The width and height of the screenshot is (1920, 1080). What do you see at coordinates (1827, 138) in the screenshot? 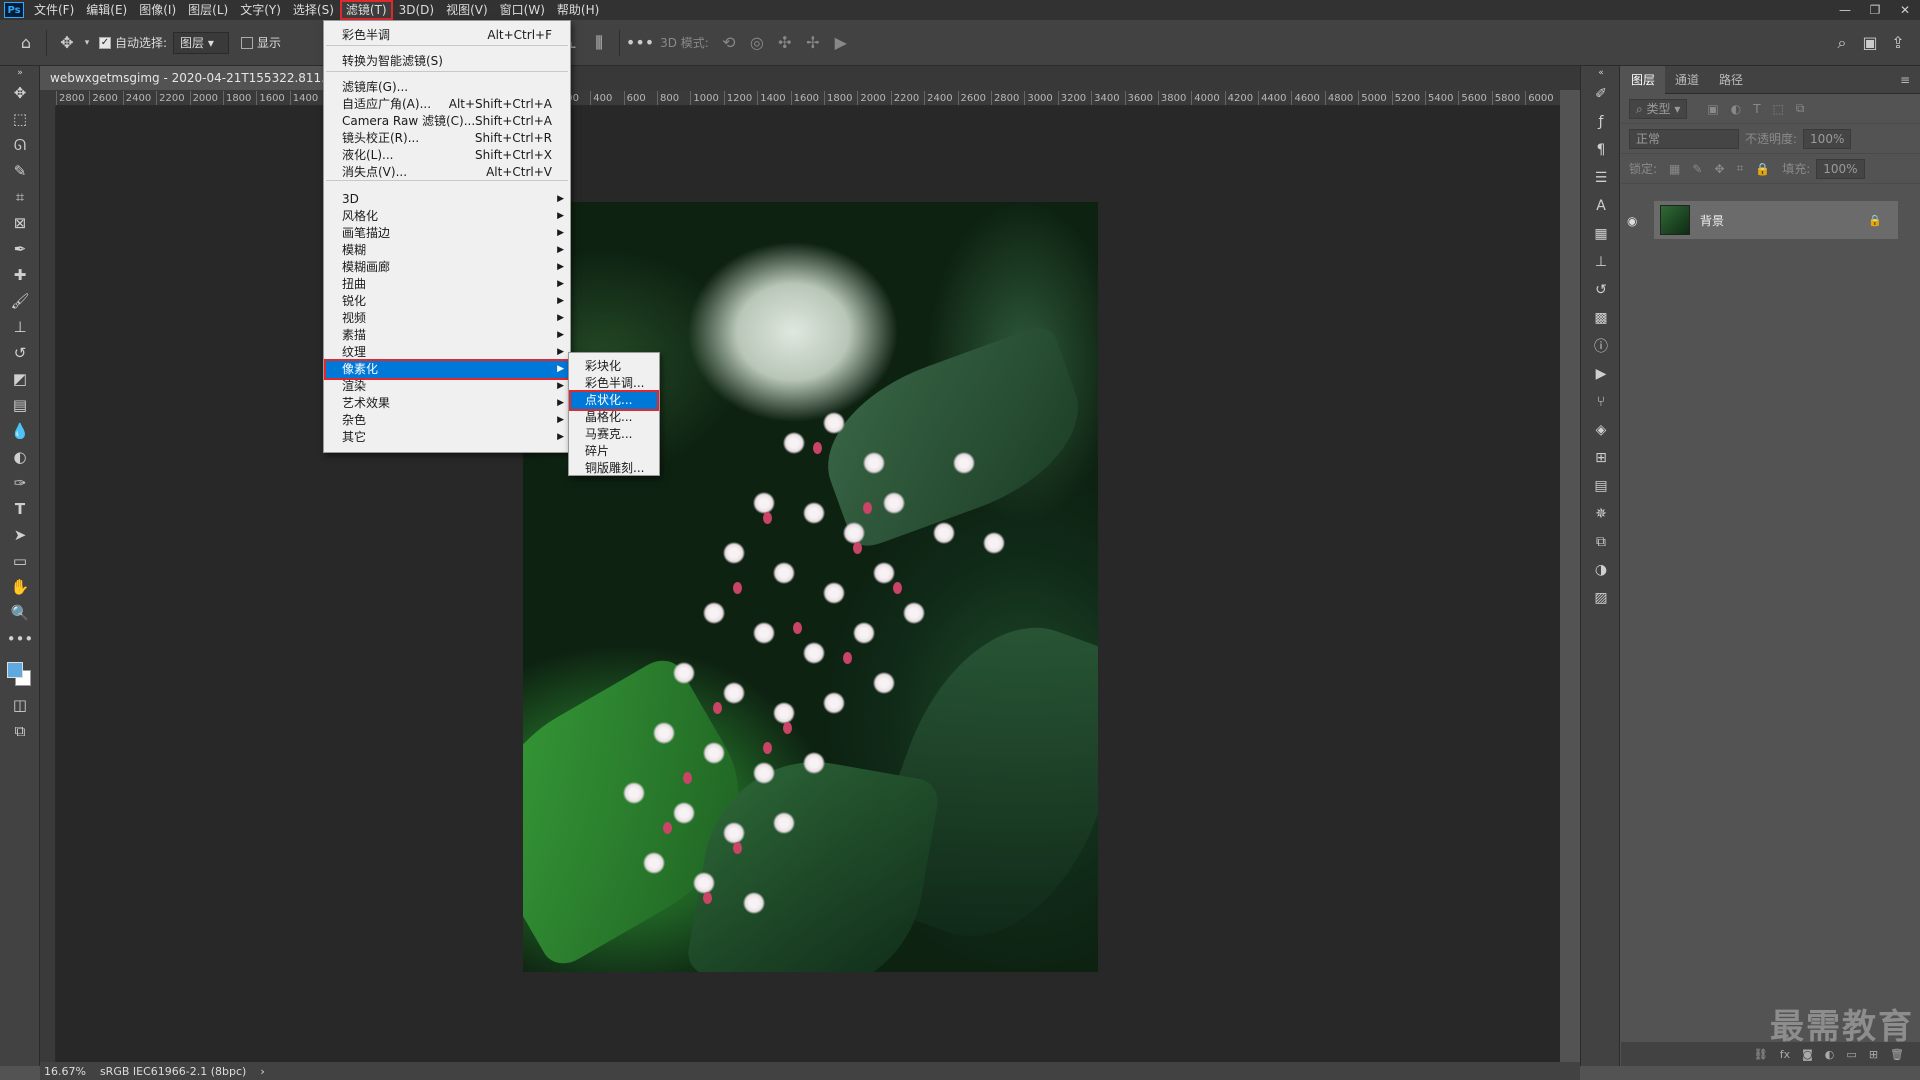
I see `opacity-input: 100%` at bounding box center [1827, 138].